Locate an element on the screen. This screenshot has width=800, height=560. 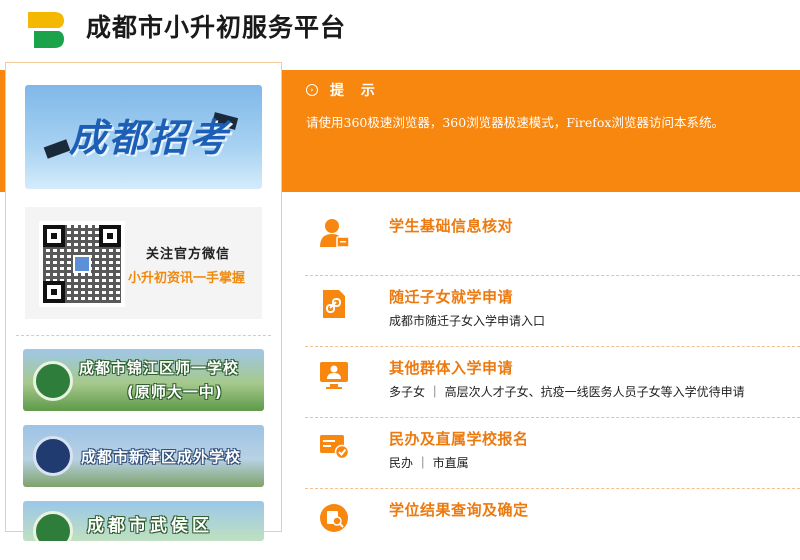
monitor-person-icon is located at coordinates (334, 375).